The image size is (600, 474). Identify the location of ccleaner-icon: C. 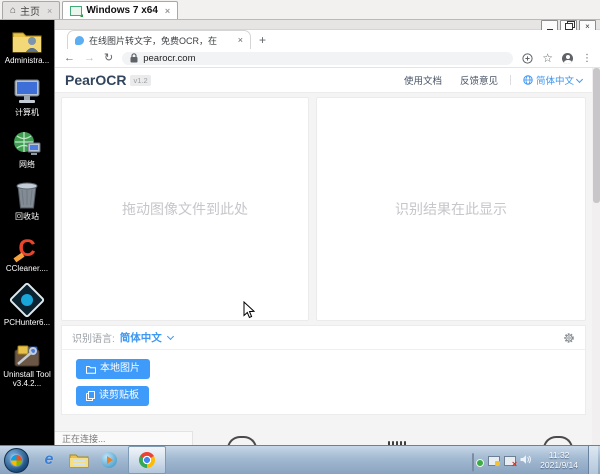
(27, 248).